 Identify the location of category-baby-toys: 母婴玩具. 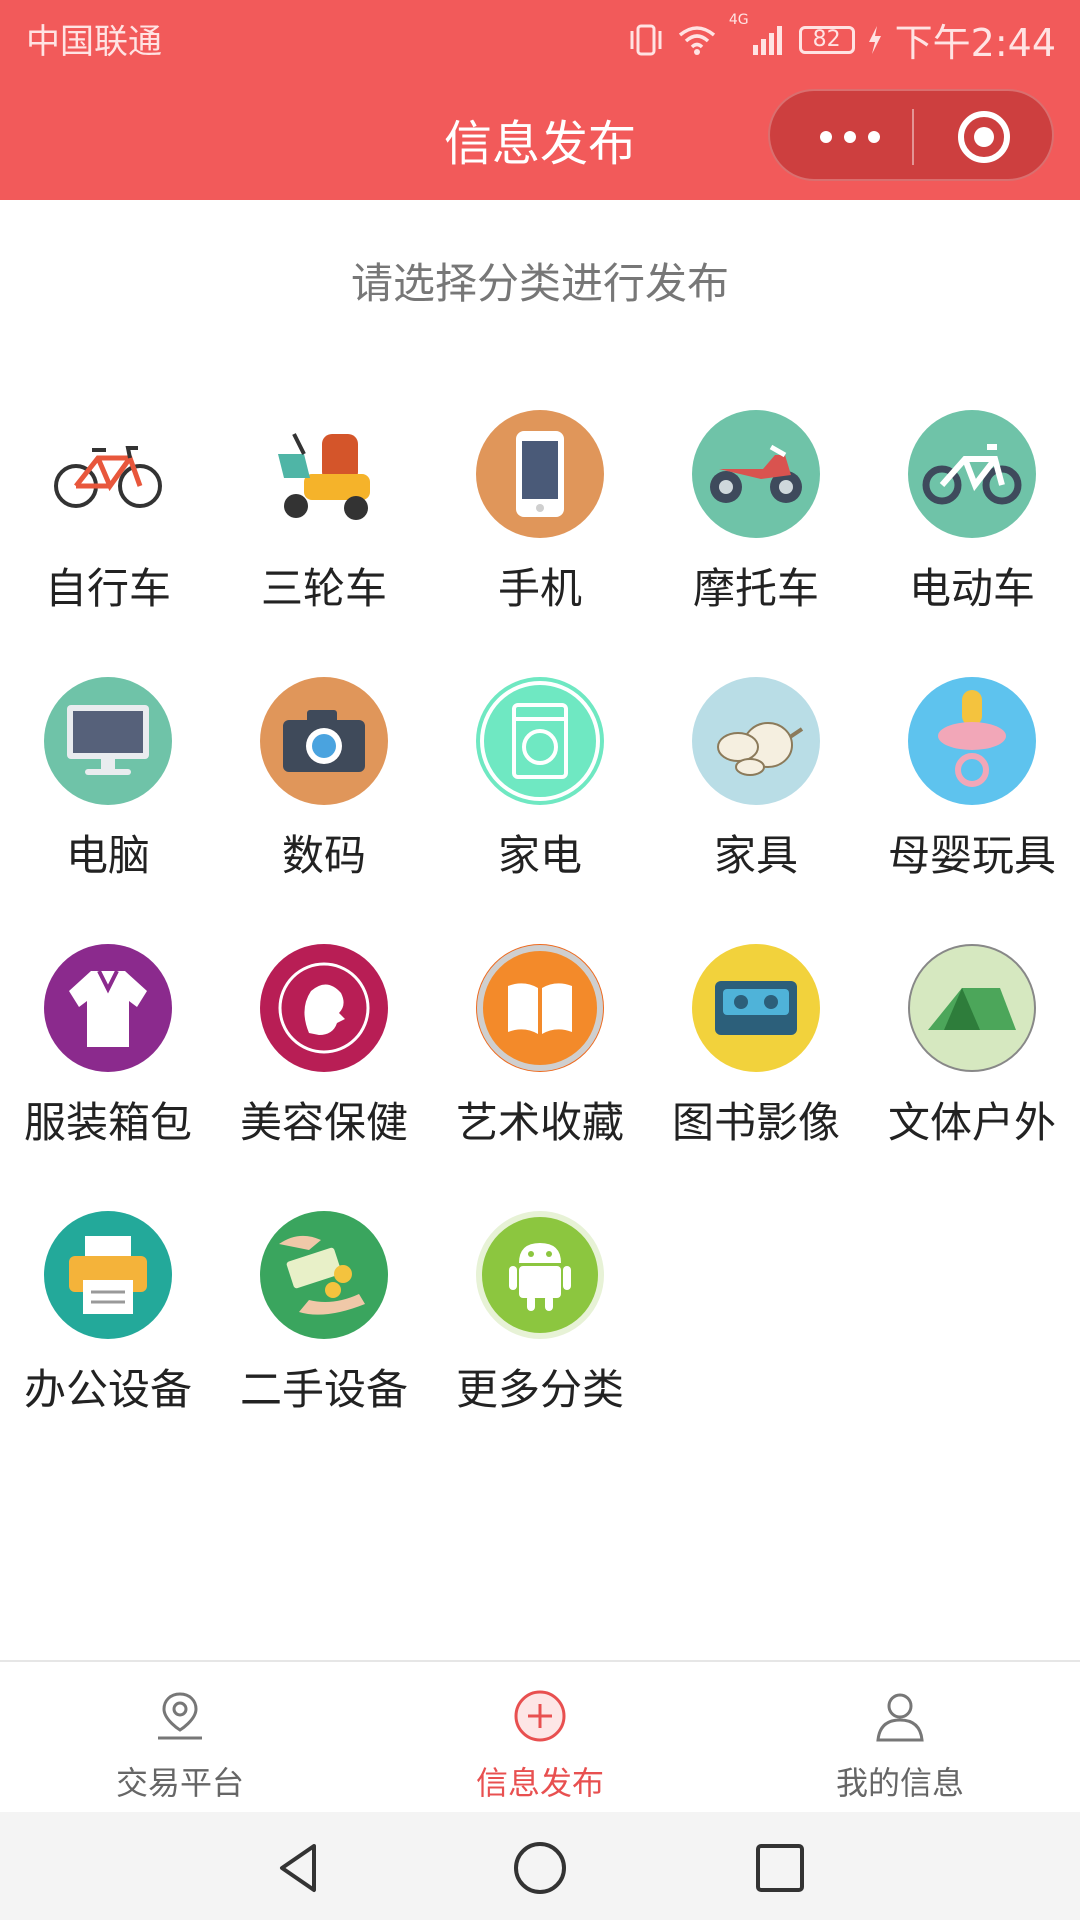
(972, 777).